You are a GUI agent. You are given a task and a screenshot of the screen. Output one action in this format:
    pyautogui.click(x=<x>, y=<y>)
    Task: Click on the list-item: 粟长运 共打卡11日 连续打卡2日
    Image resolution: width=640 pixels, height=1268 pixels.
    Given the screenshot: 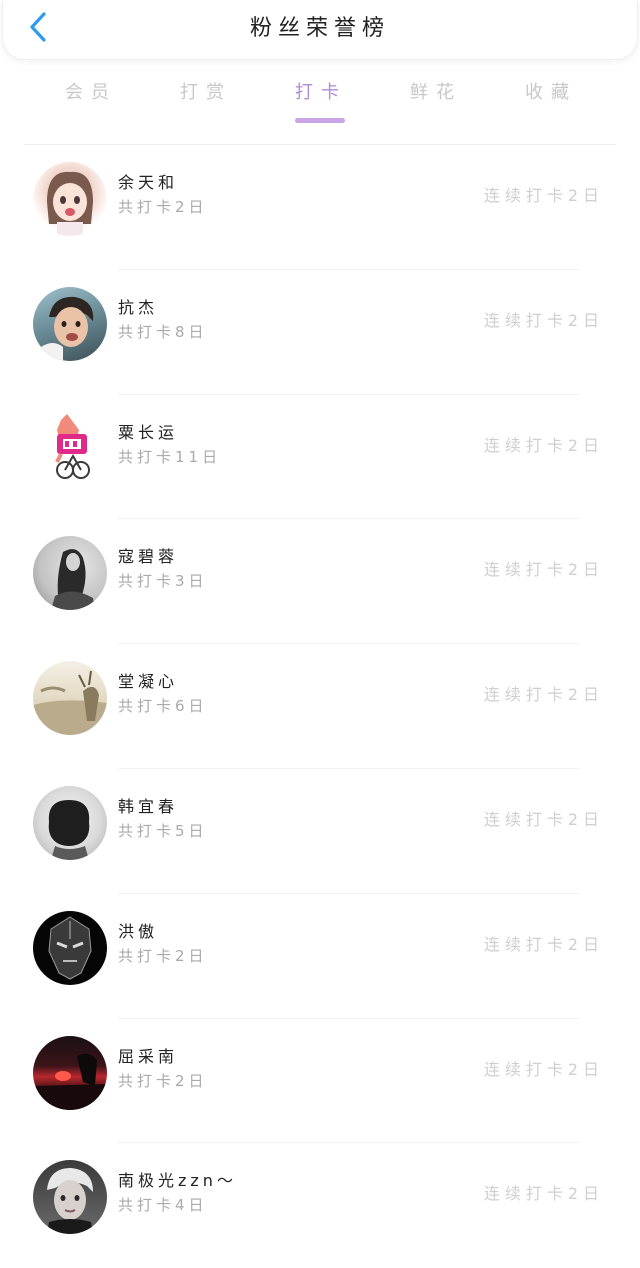 What is the action you would take?
    pyautogui.click(x=320, y=457)
    